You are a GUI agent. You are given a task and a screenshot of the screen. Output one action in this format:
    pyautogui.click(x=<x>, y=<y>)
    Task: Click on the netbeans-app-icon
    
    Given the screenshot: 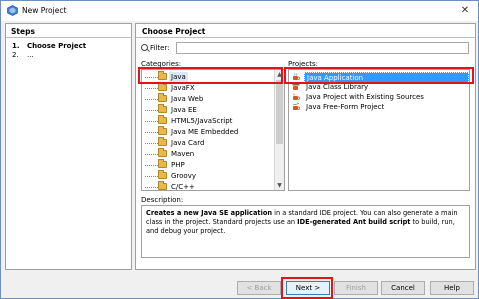 What is the action you would take?
    pyautogui.click(x=12, y=10)
    